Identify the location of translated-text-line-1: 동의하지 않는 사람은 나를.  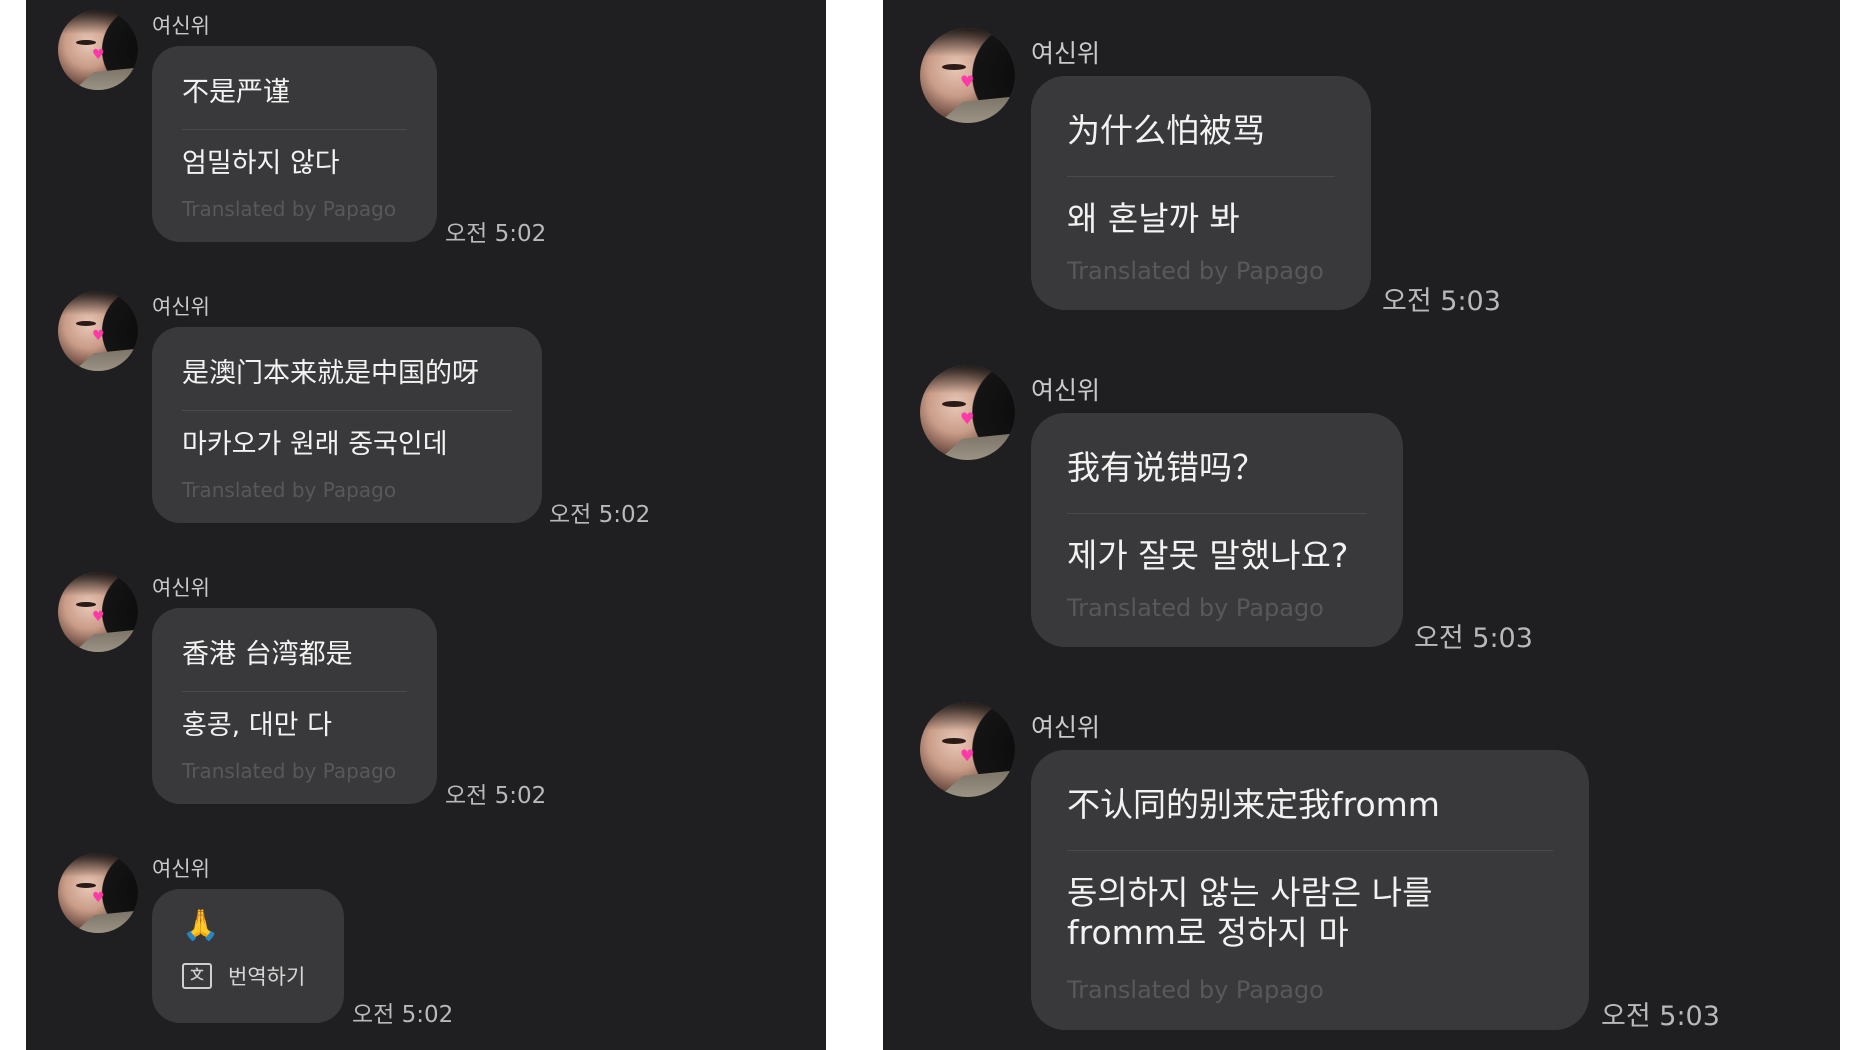
(1250, 892).